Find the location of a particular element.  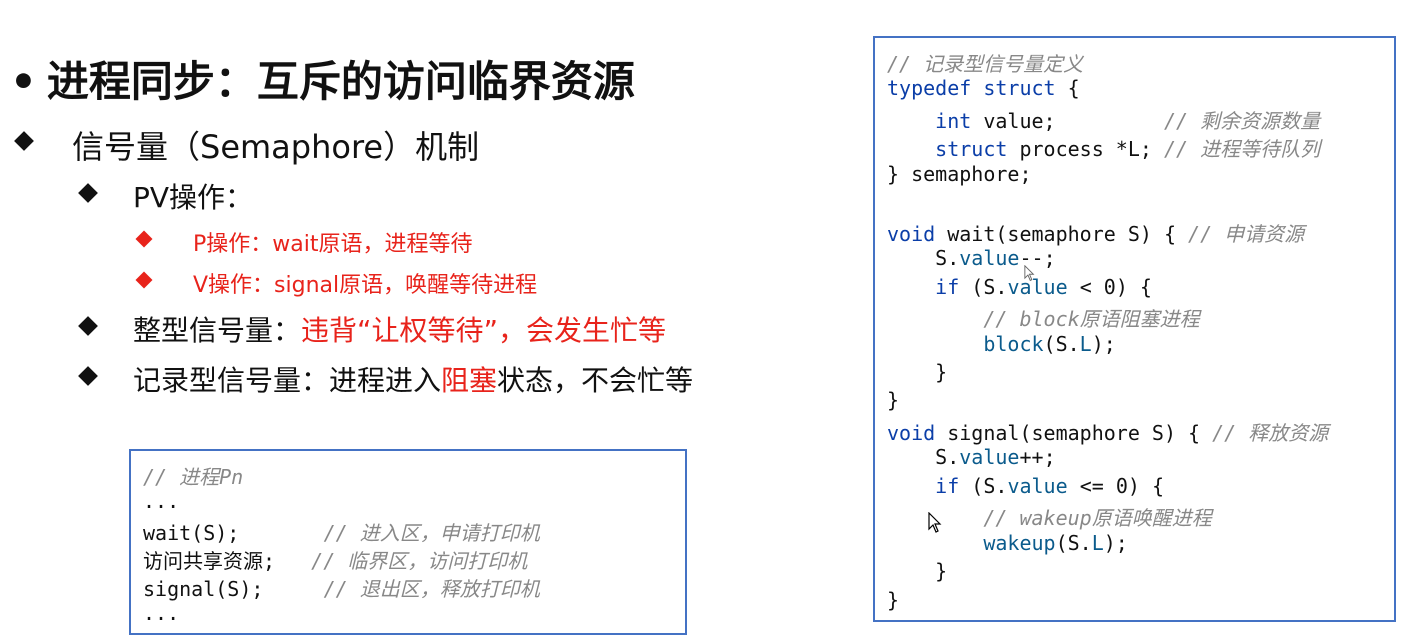

record-prefix: 记录型信号量：进程进入 is located at coordinates (287, 380).